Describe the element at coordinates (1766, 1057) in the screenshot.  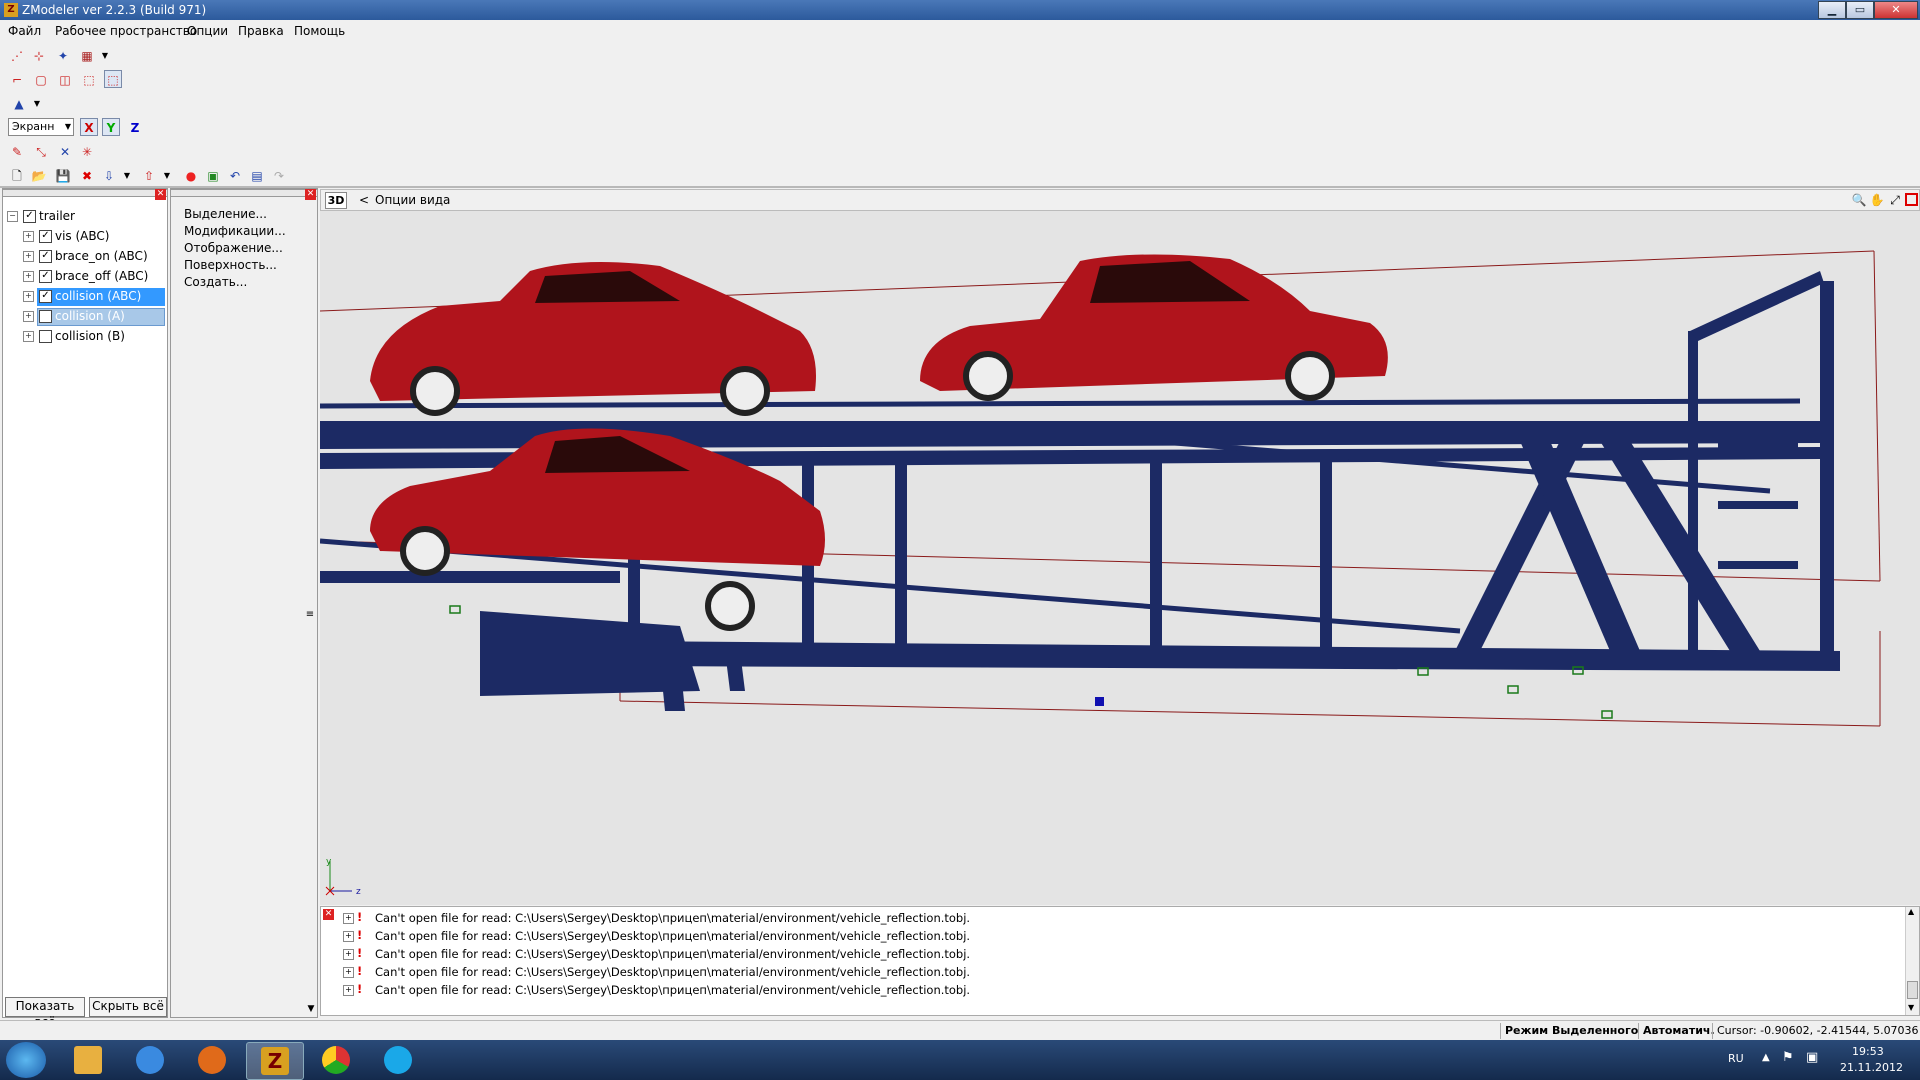
I see `tray-expand-icon: ▲` at that location.